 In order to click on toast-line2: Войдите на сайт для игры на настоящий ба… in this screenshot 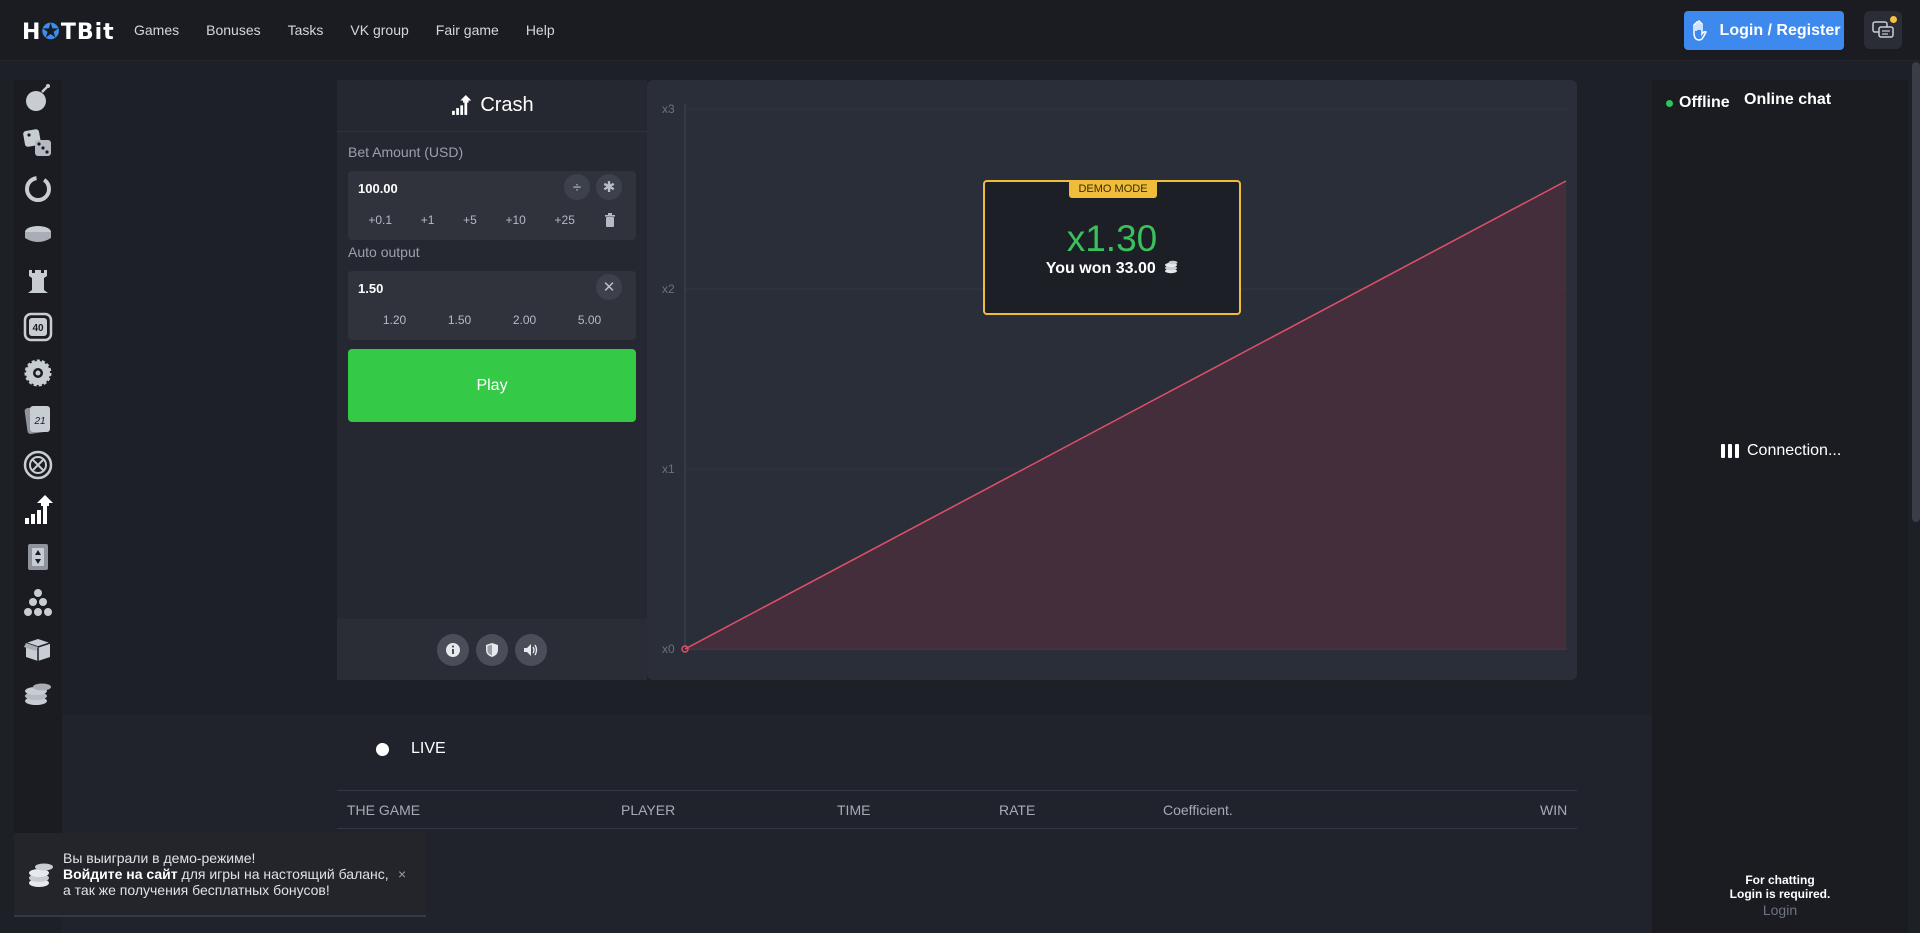, I will do `click(226, 874)`.